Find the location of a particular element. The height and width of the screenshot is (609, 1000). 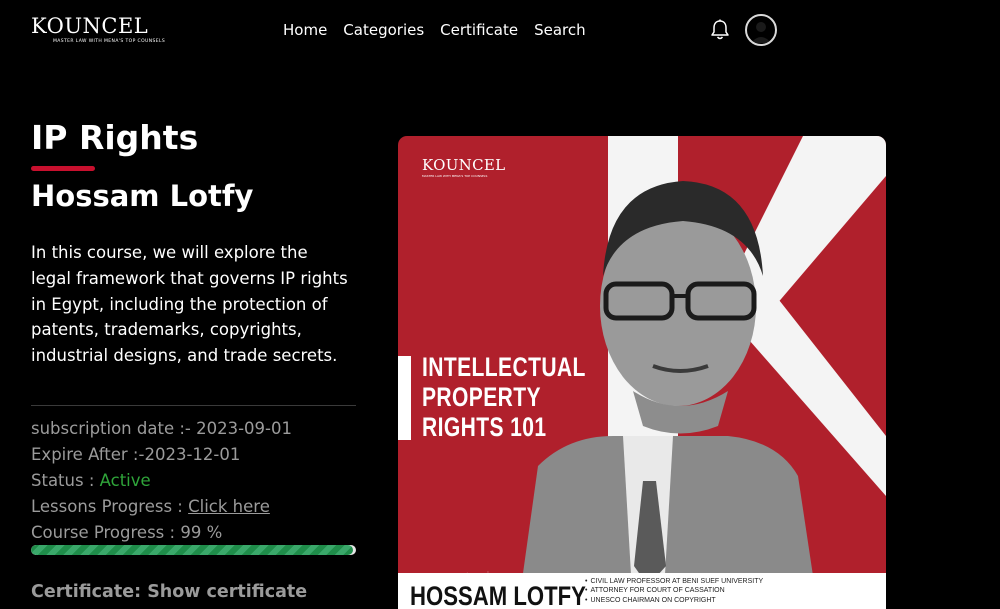

poster-instructor-name: HOSSAM LOTFY is located at coordinates (498, 595).